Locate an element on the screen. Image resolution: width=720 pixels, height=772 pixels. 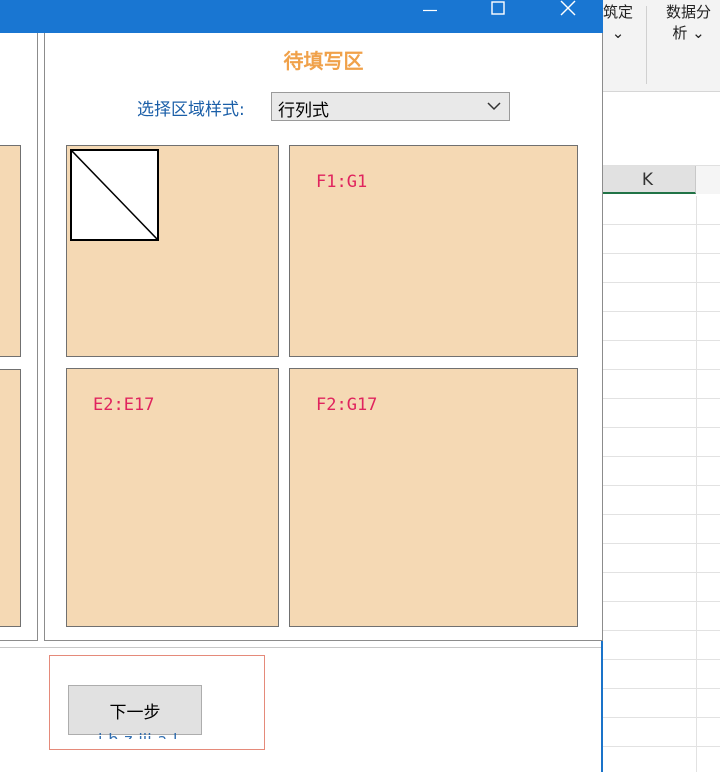
ribbon-data-analysis-button: 数据分 析 ⌄ is located at coordinates (688, 23).